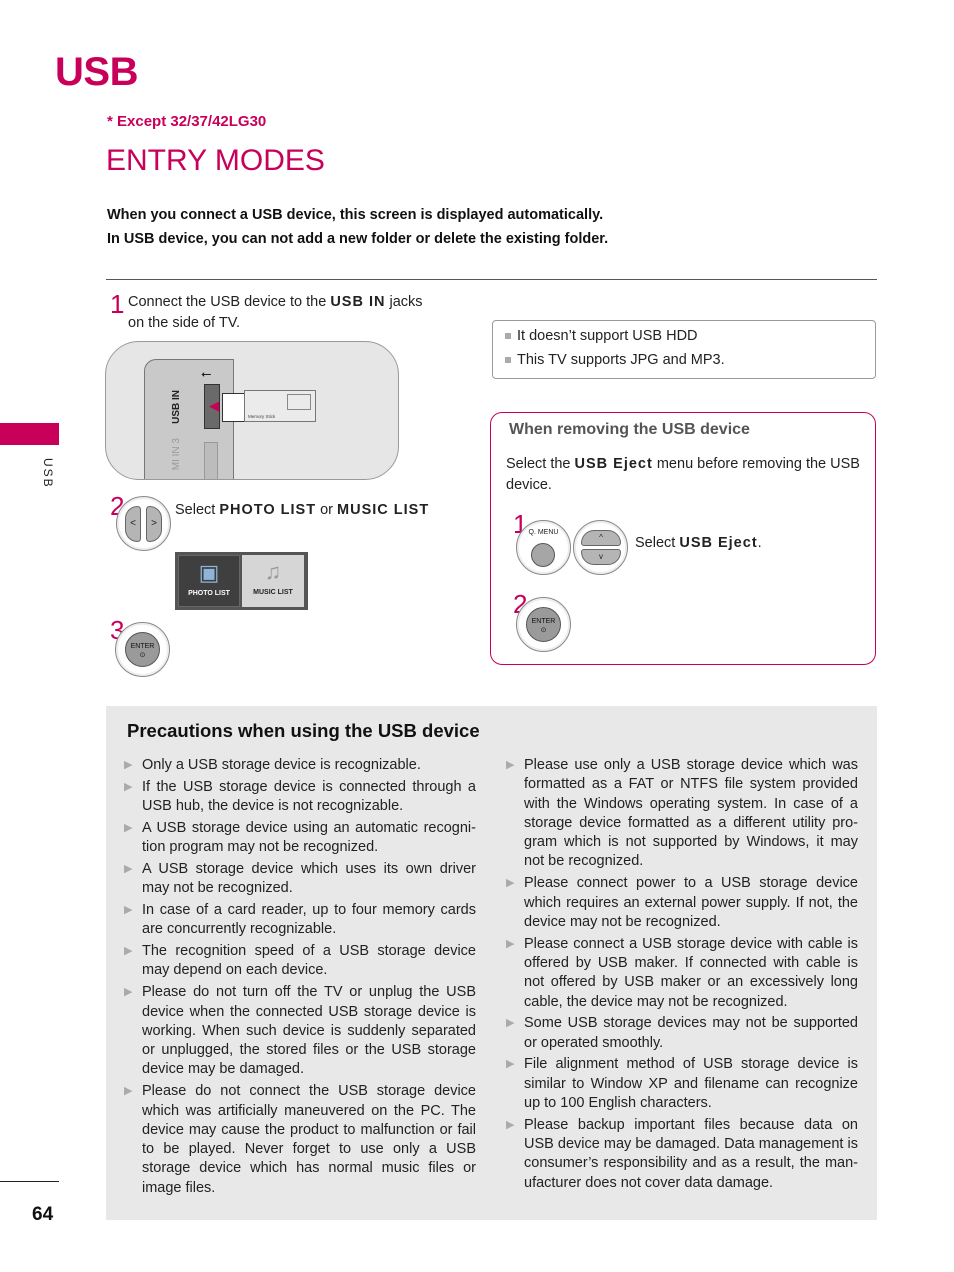  What do you see at coordinates (615, 360) in the screenshot?
I see `note-item: This TV supports JPG and MP3.` at bounding box center [615, 360].